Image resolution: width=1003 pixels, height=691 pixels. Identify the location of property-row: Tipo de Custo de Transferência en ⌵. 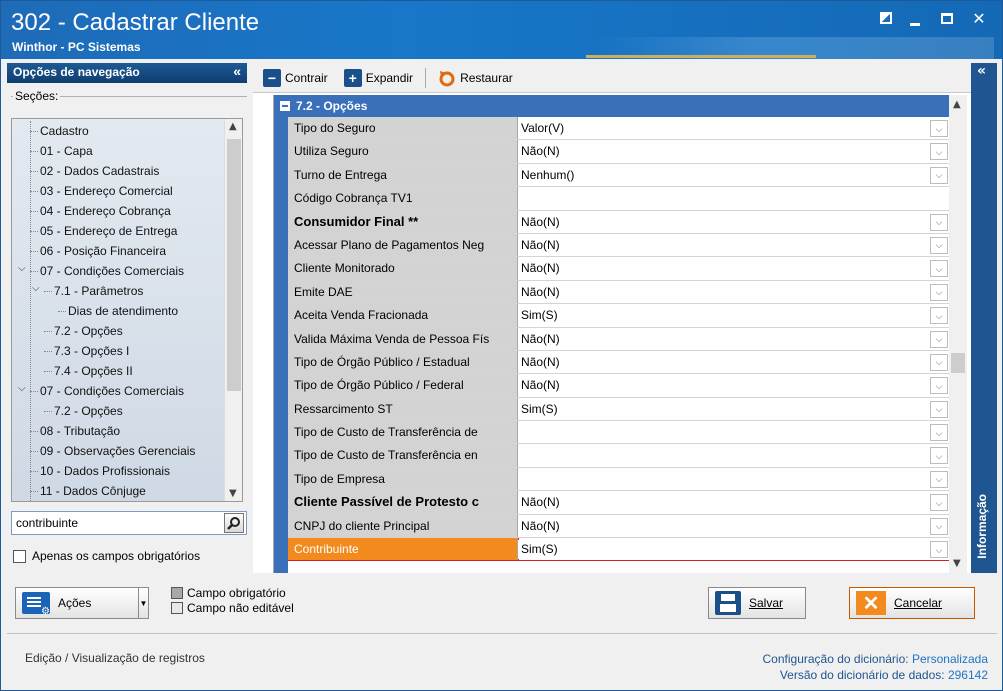
(619, 456).